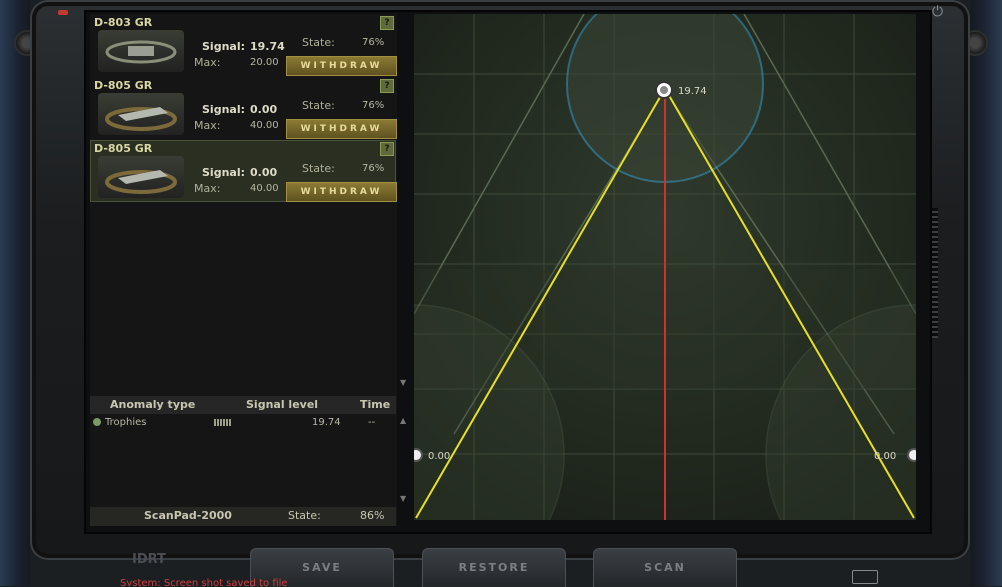 The width and height of the screenshot is (1002, 587). I want to click on signal-value: 19.74, so click(267, 46).